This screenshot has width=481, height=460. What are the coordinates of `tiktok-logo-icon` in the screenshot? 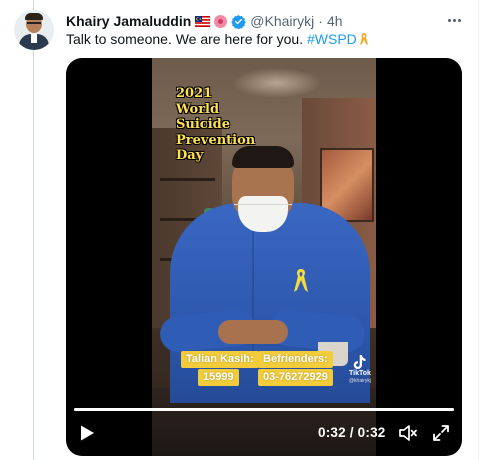 It's located at (359, 362).